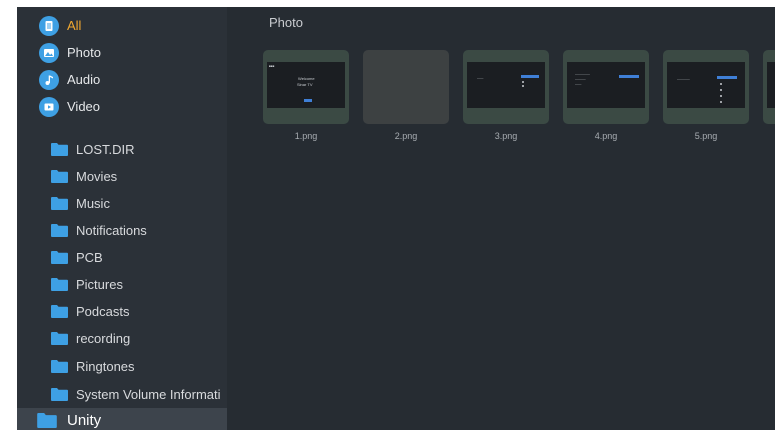 The width and height of the screenshot is (782, 430). I want to click on thumbnail-partial, so click(769, 87).